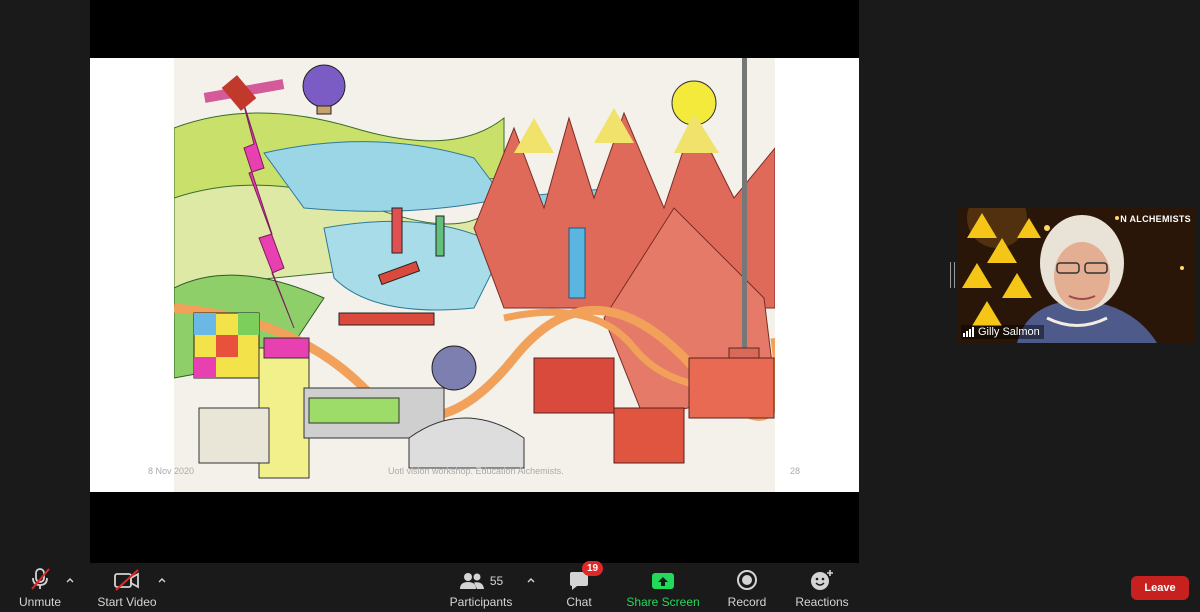  What do you see at coordinates (1009, 332) in the screenshot?
I see `participant-name: Gilly Salmon` at bounding box center [1009, 332].